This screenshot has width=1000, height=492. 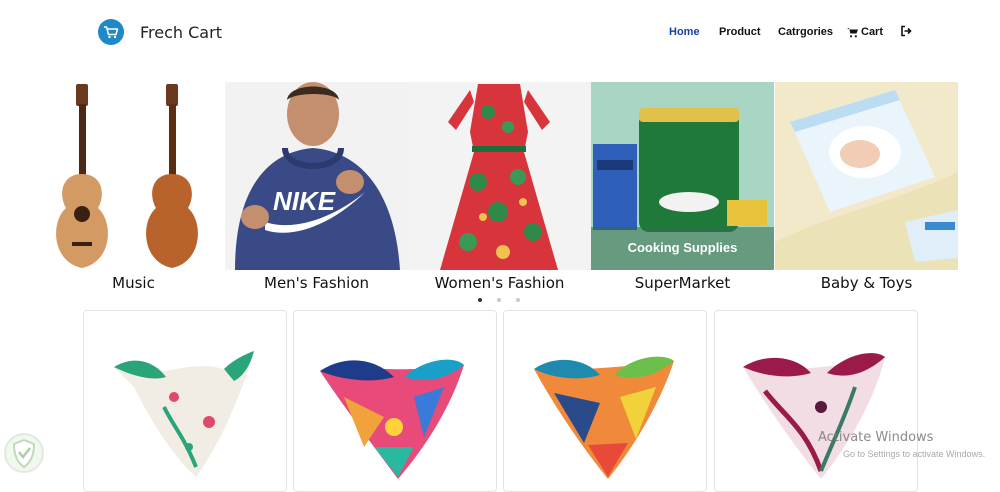 I want to click on watermark-subtitle: Go to Settings to activate Windows., so click(x=914, y=454).